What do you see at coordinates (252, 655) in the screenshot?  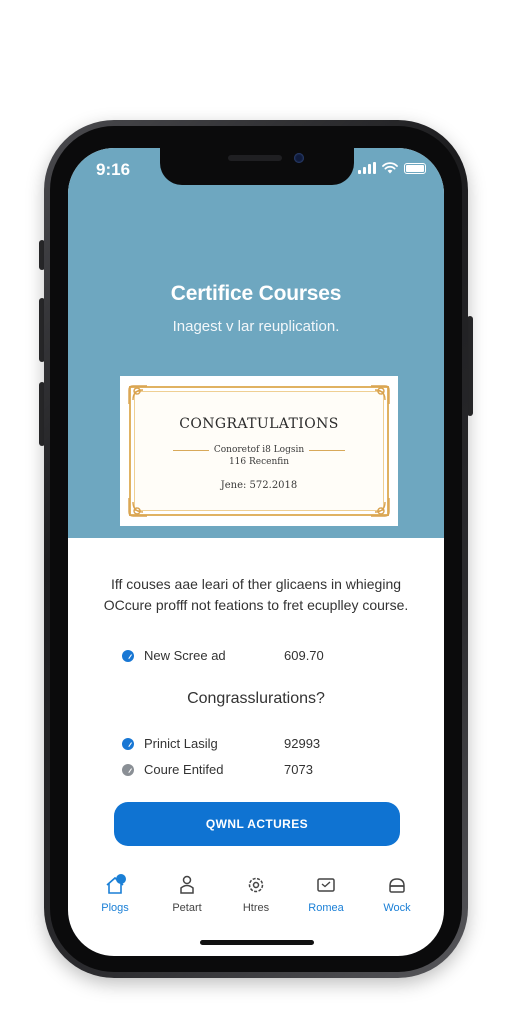 I see `stat-row: New Scree ad 609.70` at bounding box center [252, 655].